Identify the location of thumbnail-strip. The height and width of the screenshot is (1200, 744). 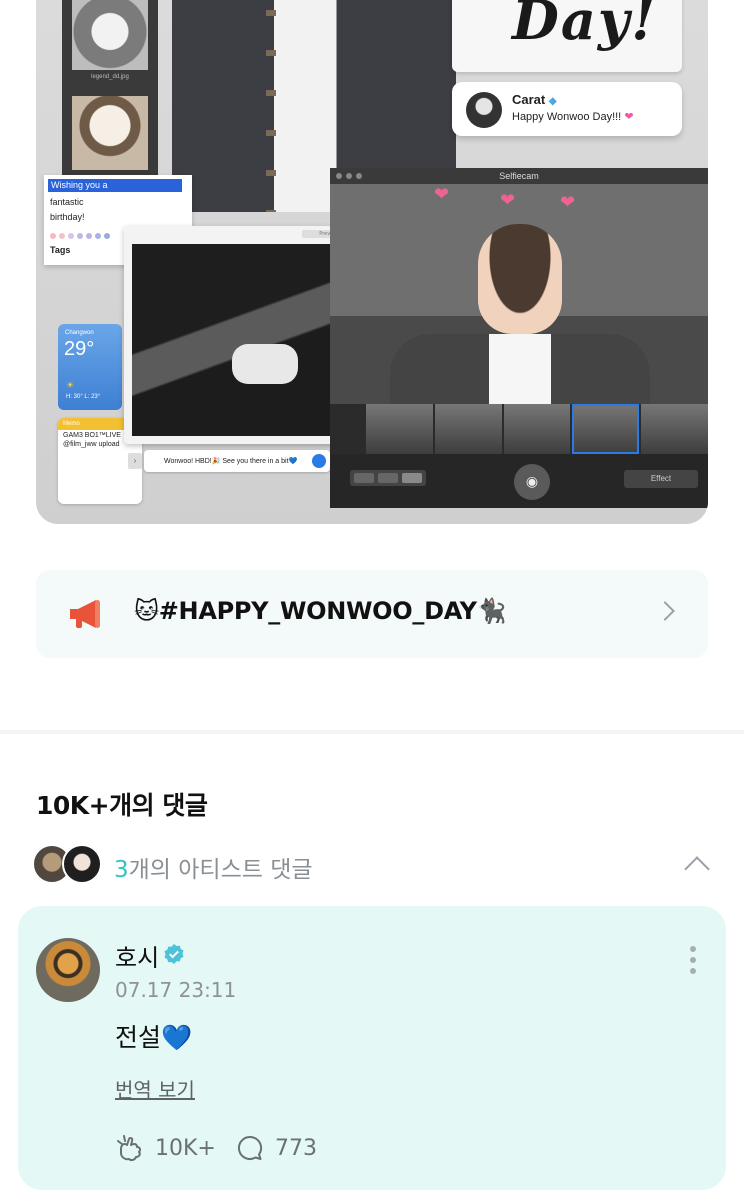
(537, 429).